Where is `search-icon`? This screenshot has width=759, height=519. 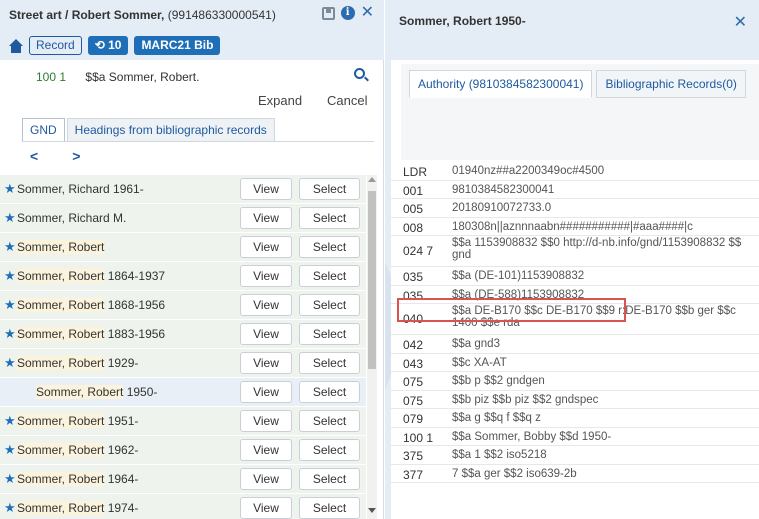 search-icon is located at coordinates (359, 73).